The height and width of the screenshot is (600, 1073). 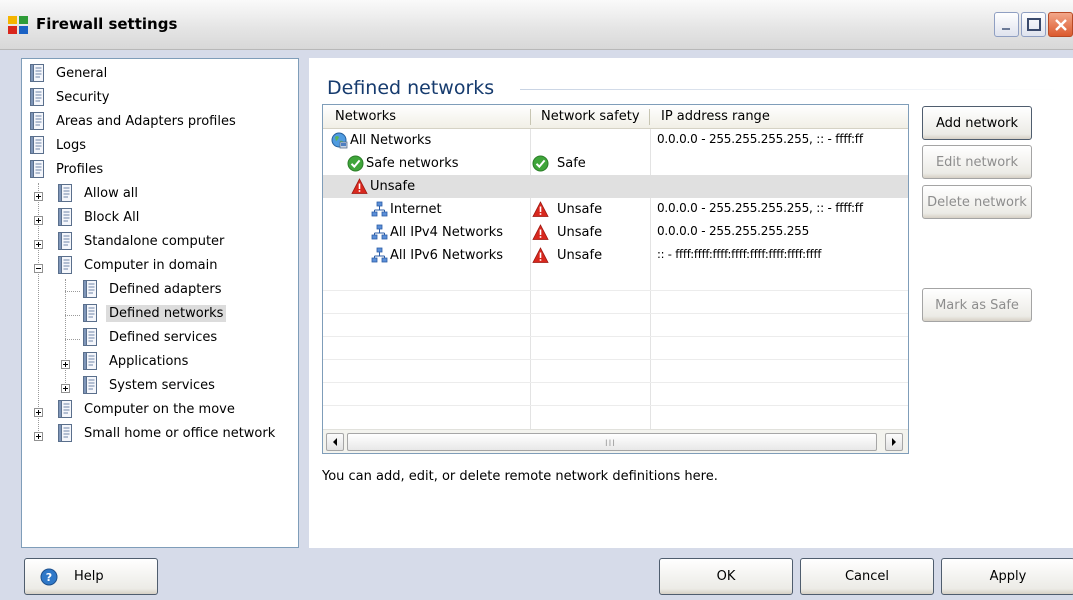 What do you see at coordinates (49, 576) in the screenshot?
I see `help-icon: ?` at bounding box center [49, 576].